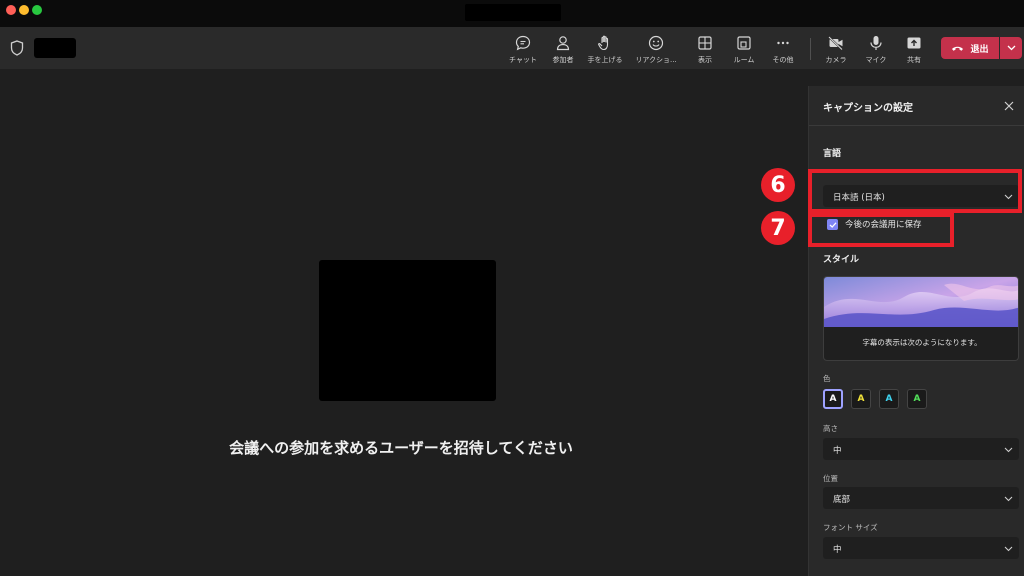 This screenshot has height=576, width=1024. I want to click on more-button: その他, so click(783, 49).